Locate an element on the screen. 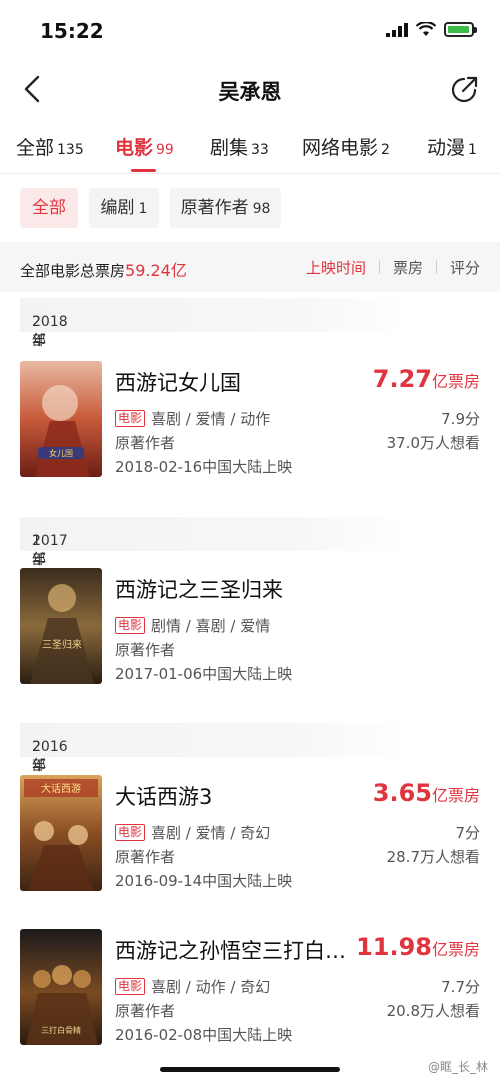 This screenshot has width=500, height=1082. chip-count: 1 is located at coordinates (143, 209).